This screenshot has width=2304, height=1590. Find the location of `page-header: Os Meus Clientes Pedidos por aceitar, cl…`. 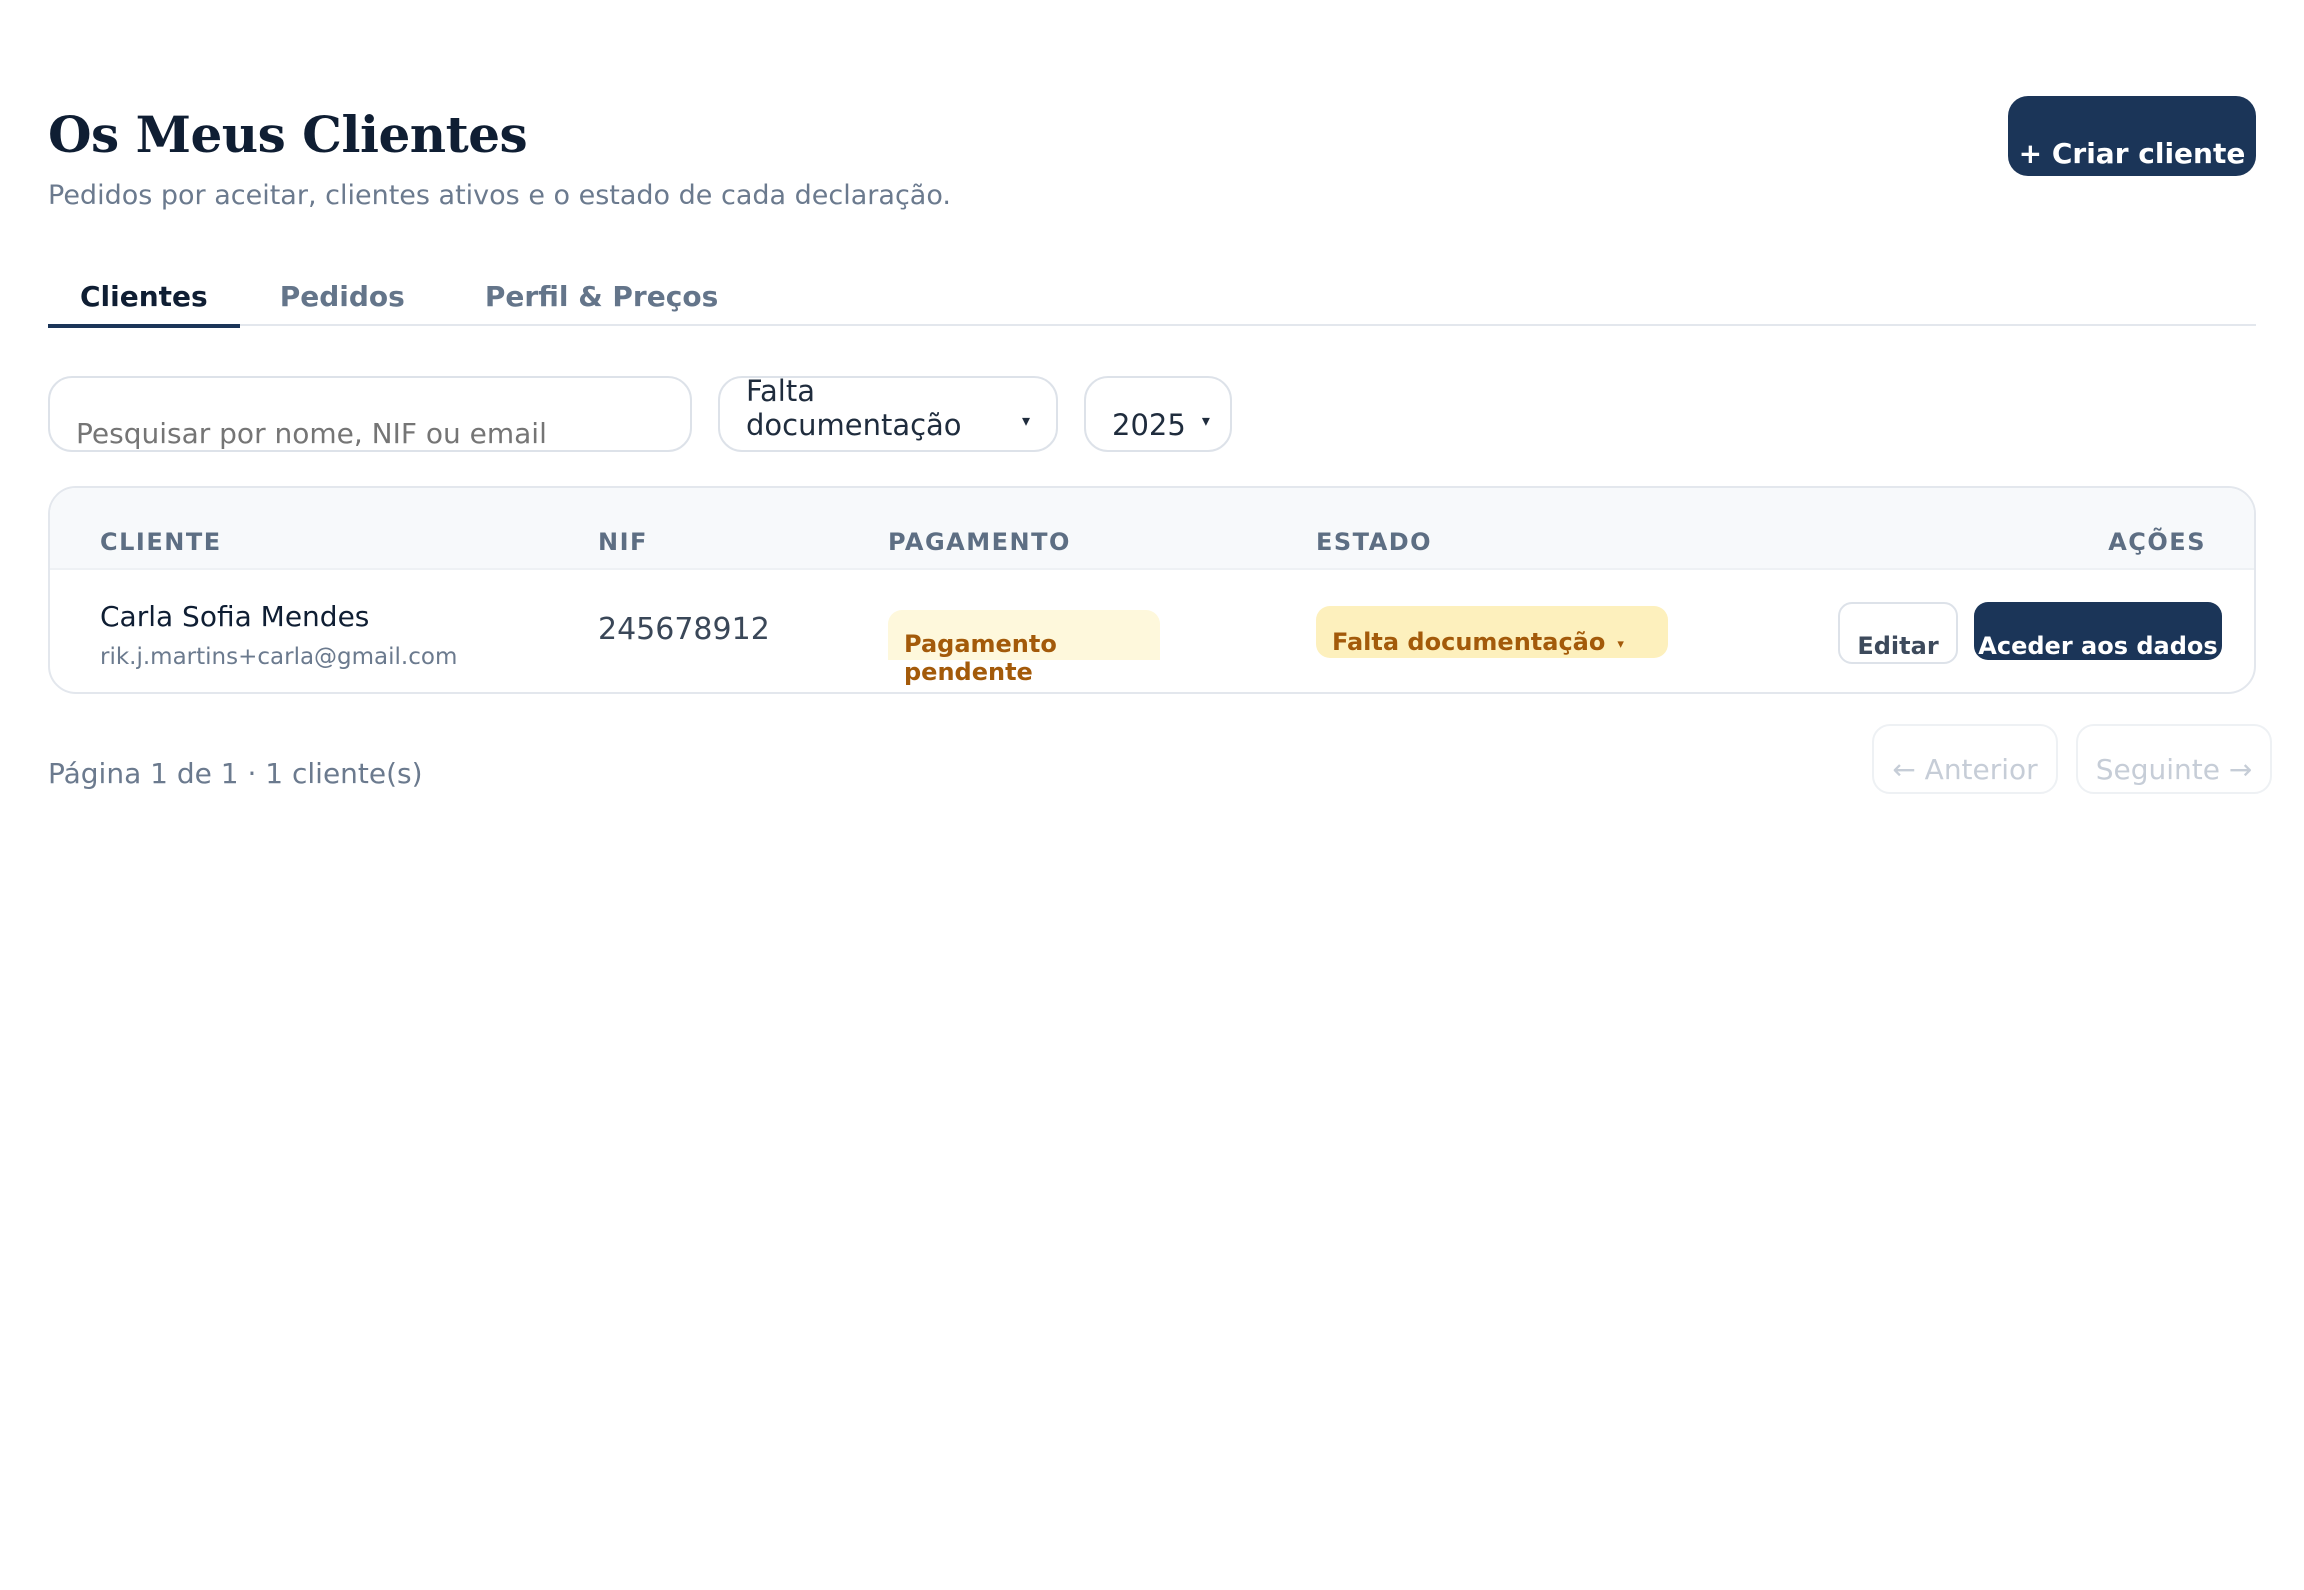

page-header: Os Meus Clientes Pedidos por aceitar, cl… is located at coordinates (1152, 156).